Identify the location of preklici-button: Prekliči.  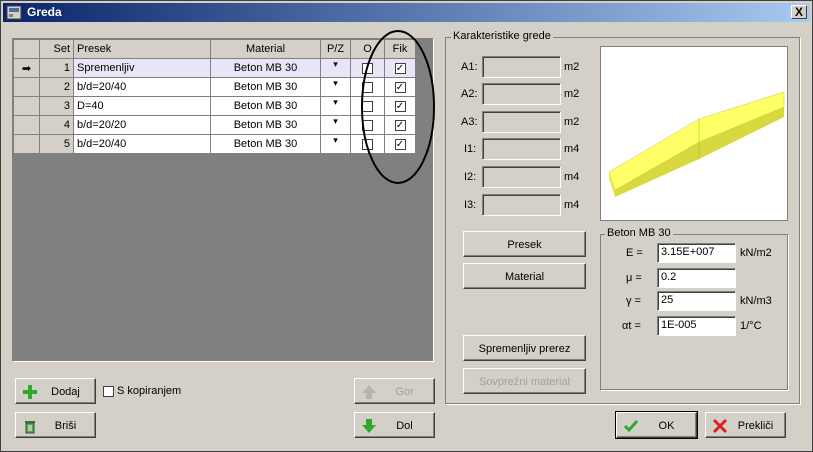
(745, 425).